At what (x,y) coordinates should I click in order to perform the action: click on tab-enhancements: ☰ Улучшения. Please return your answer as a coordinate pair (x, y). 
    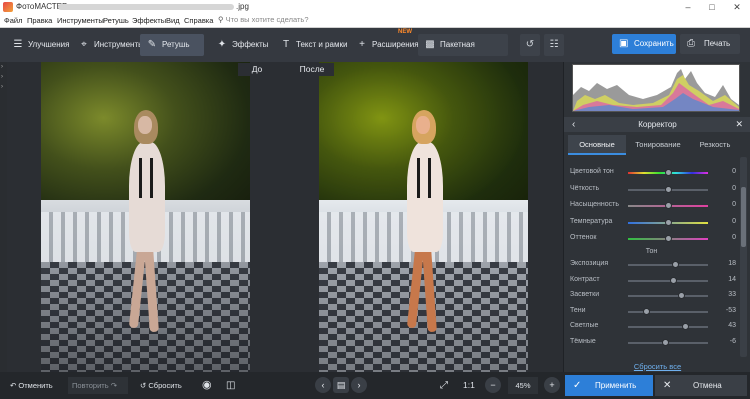
    Looking at the image, I should click on (38, 45).